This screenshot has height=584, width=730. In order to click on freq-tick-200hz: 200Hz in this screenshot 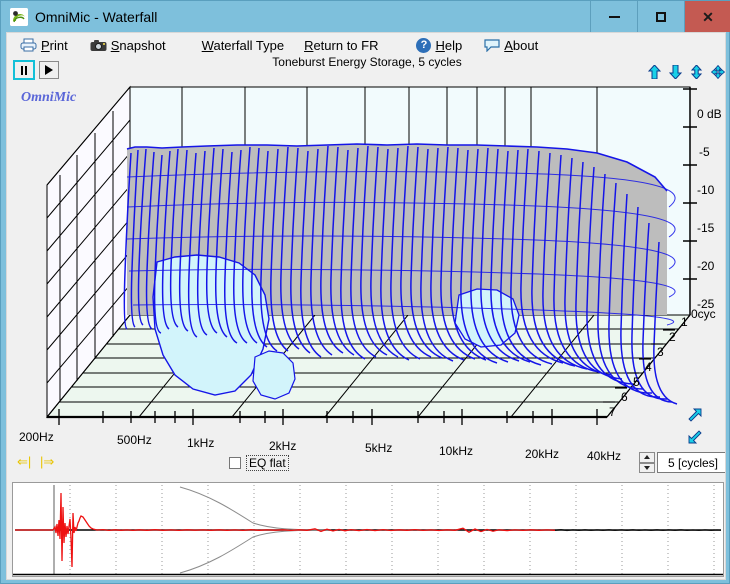, I will do `click(36, 437)`.